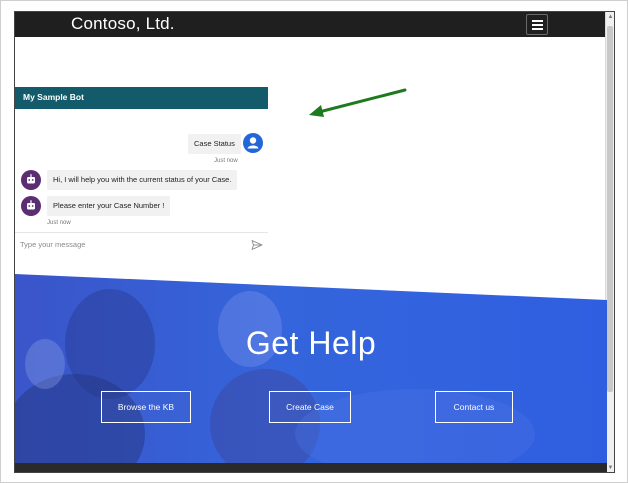 This screenshot has width=628, height=483. What do you see at coordinates (311, 24) in the screenshot?
I see `top-navbar: Contoso, Ltd.` at bounding box center [311, 24].